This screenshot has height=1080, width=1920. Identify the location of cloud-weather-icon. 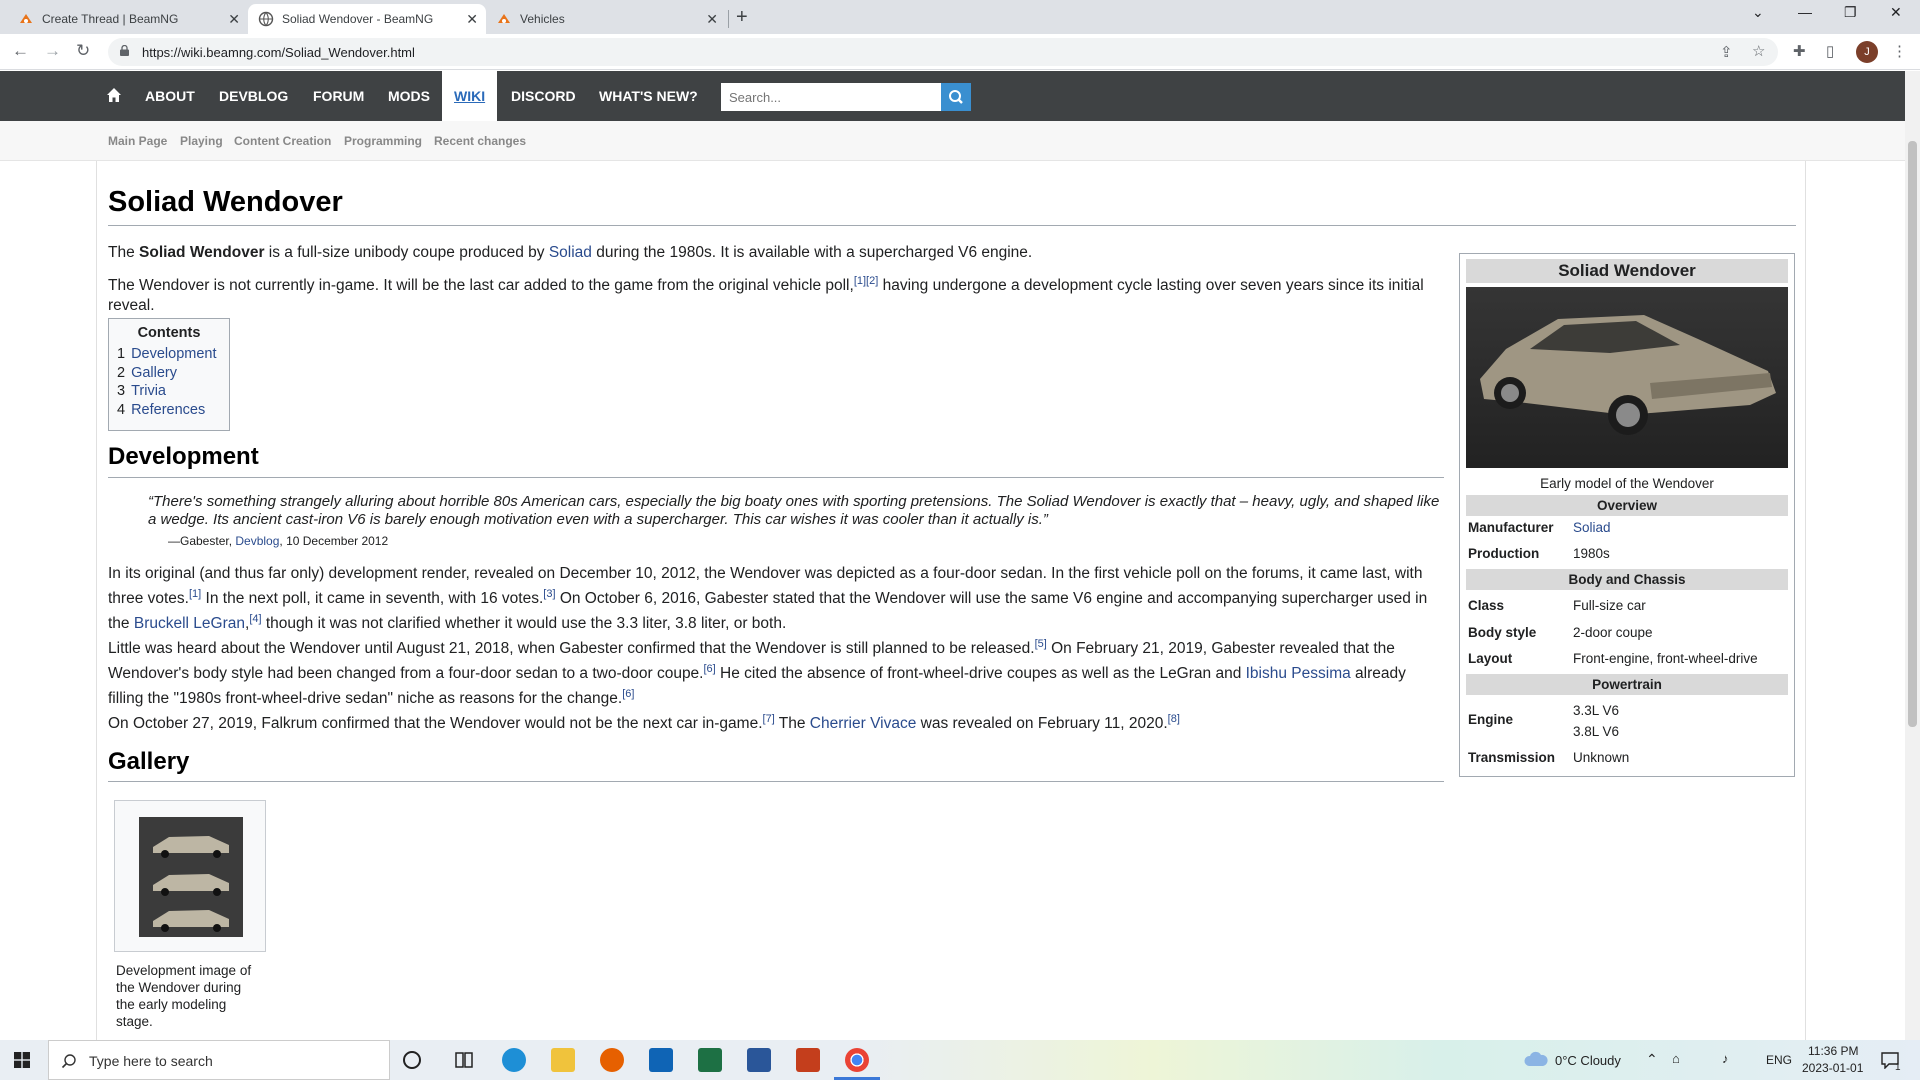
(1536, 1059).